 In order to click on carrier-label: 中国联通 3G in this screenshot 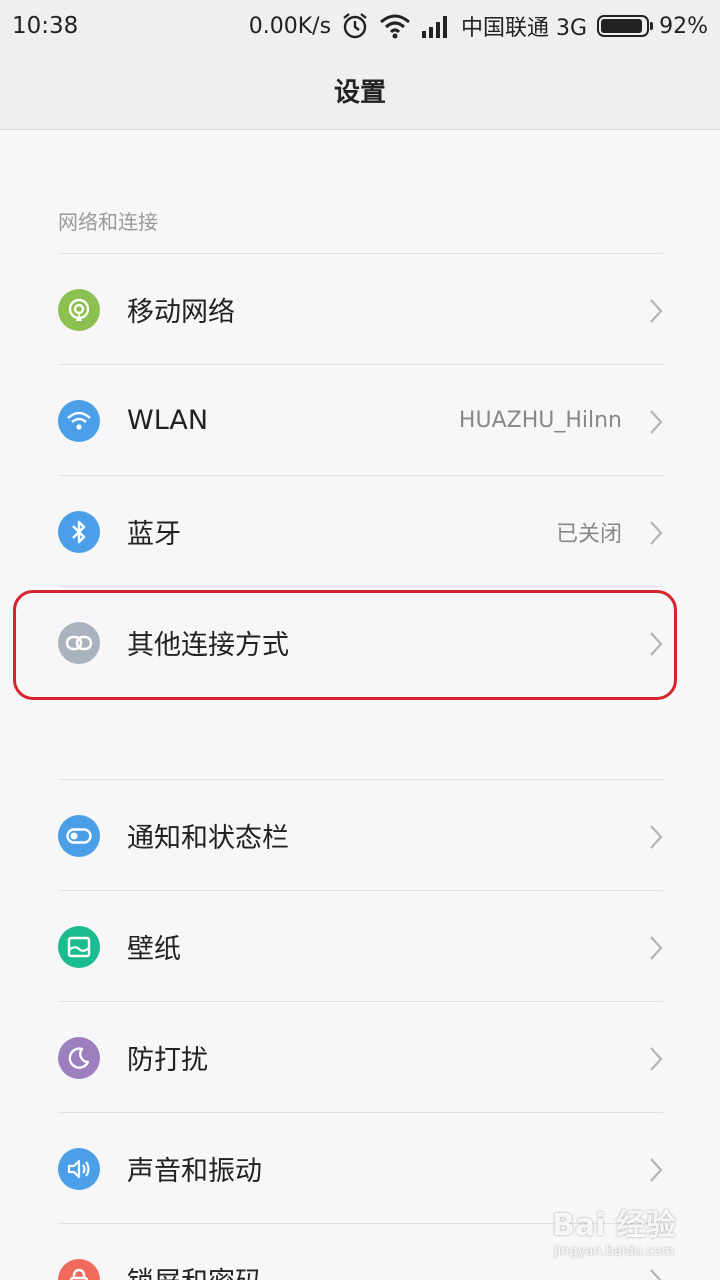, I will do `click(524, 28)`.